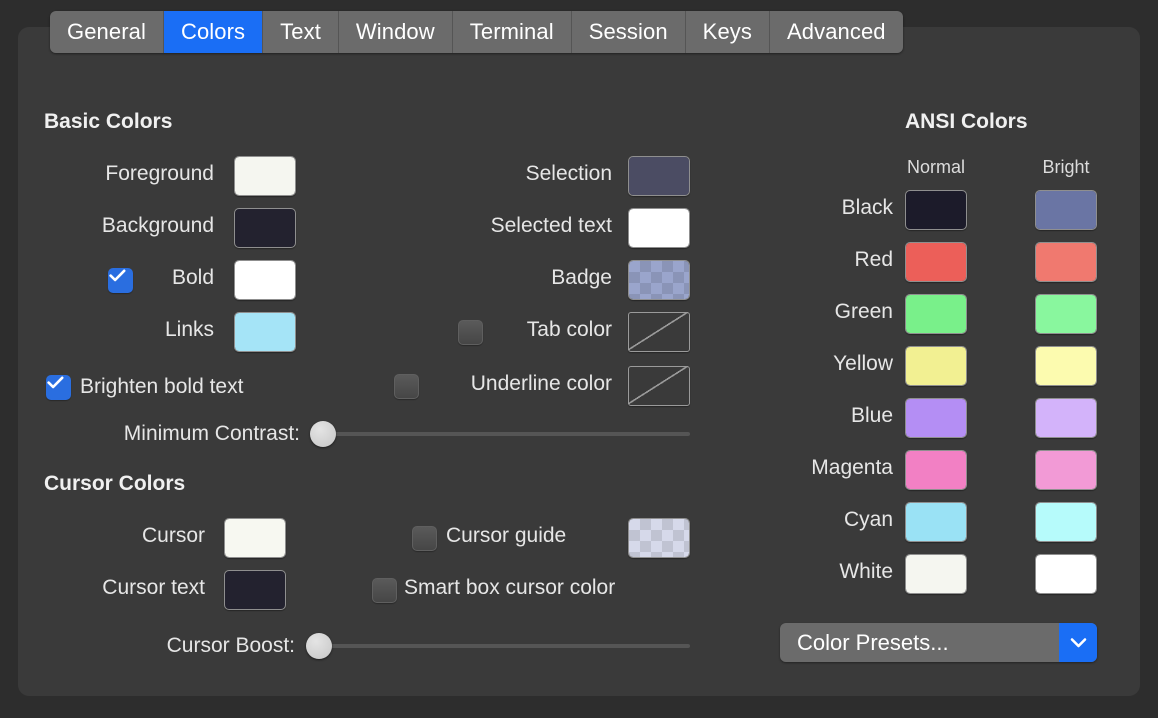 The width and height of the screenshot is (1158, 718). I want to click on checkbox-cursor-guide, so click(424, 538).